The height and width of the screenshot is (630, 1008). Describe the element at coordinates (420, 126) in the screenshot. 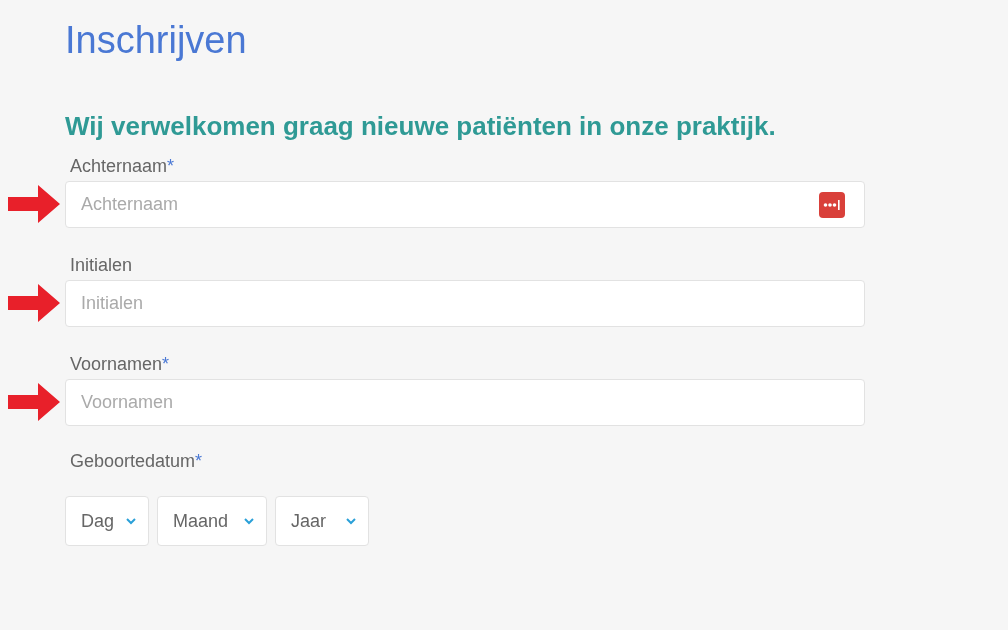

I see `intro-heading: Wij verwelkomen graag nieuwe patiënten in onze praktijk.` at that location.